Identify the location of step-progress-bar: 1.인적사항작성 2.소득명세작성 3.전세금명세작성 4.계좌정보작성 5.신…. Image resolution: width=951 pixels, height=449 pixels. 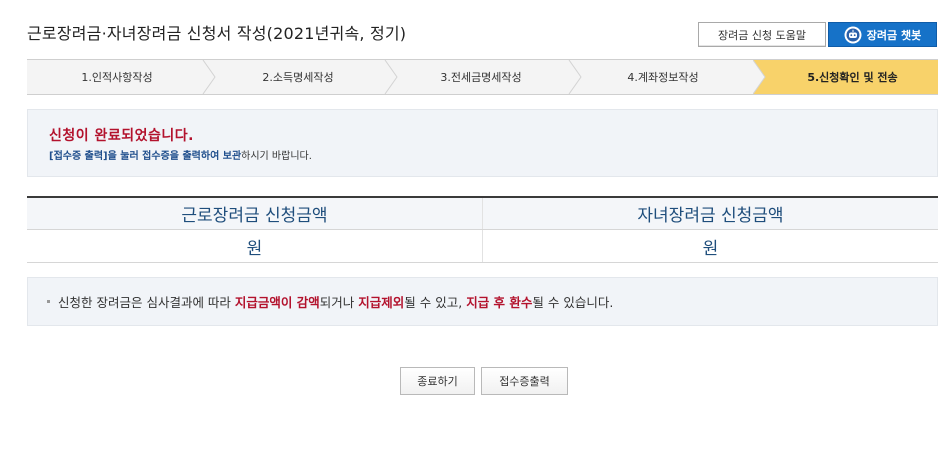
(482, 77).